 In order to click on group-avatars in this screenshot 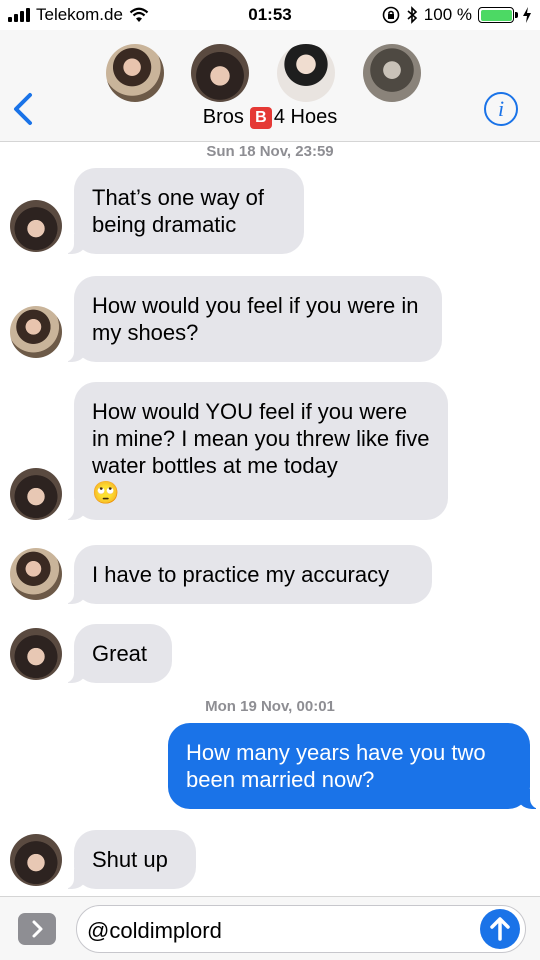, I will do `click(270, 74)`.